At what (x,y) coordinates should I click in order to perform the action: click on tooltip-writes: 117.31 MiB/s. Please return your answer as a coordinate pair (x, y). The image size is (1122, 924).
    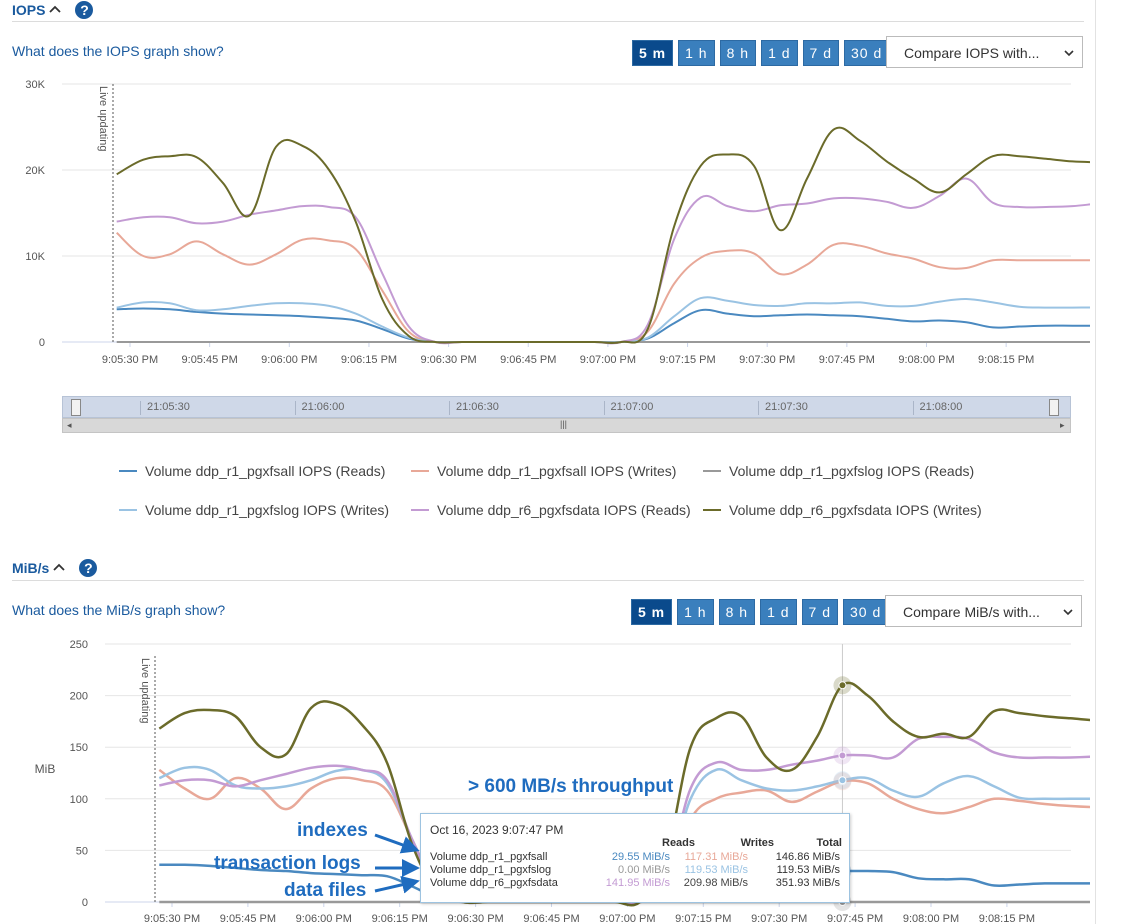
    Looking at the image, I should click on (716, 857).